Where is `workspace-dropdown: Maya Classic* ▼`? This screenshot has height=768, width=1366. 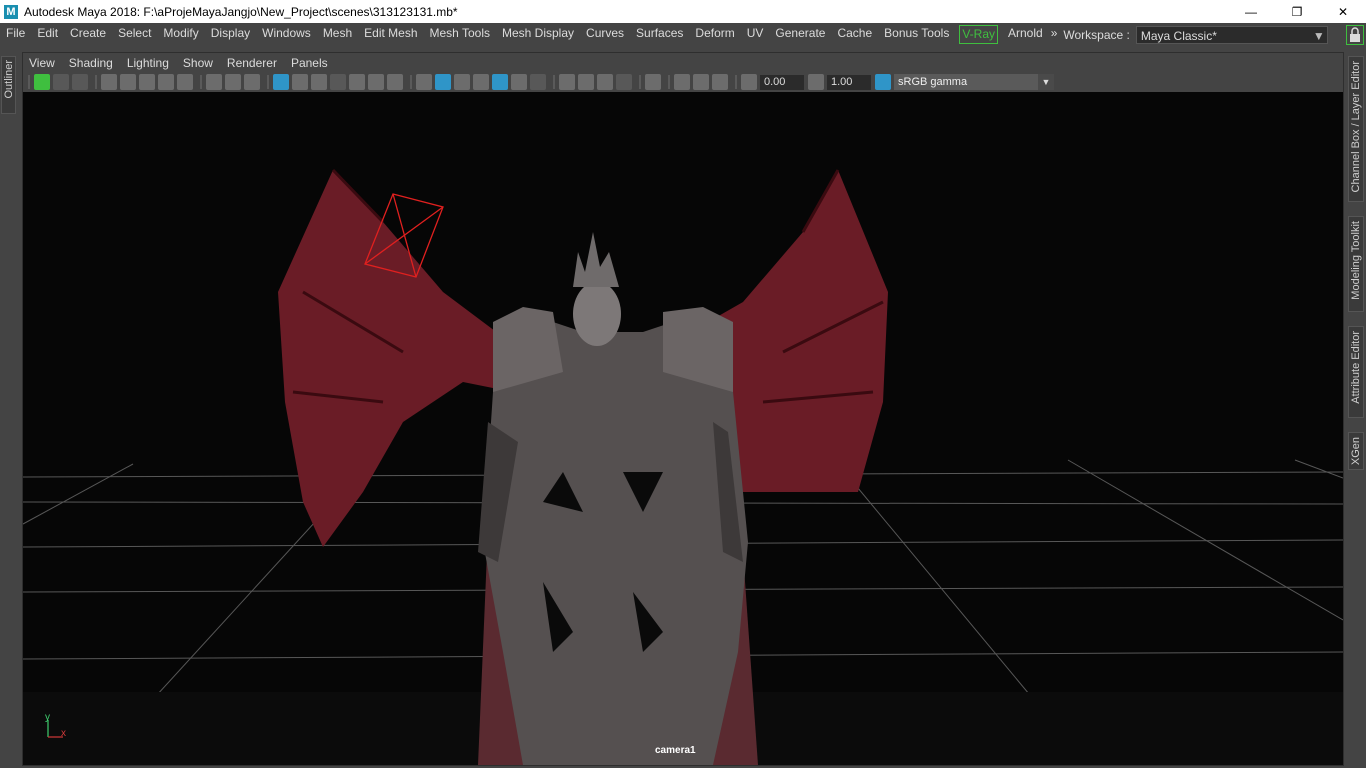 workspace-dropdown: Maya Classic* ▼ is located at coordinates (1231, 34).